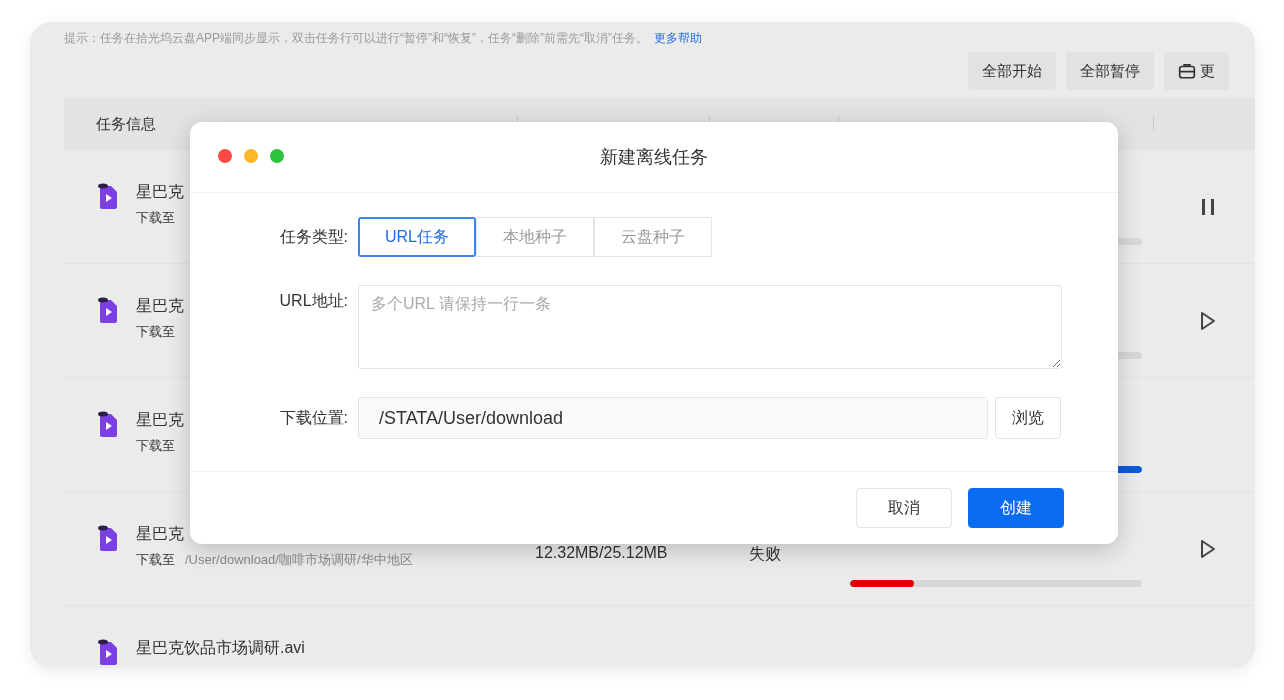 Image resolution: width=1284 pixels, height=700 pixels. Describe the element at coordinates (356, 38) in the screenshot. I see `hint-text: 提示：任务在拾光坞云盘APP端同步显示，双击任务行可以进行“暂停”和“恢复”，任务“删除”前需先“取消”任务。` at that location.